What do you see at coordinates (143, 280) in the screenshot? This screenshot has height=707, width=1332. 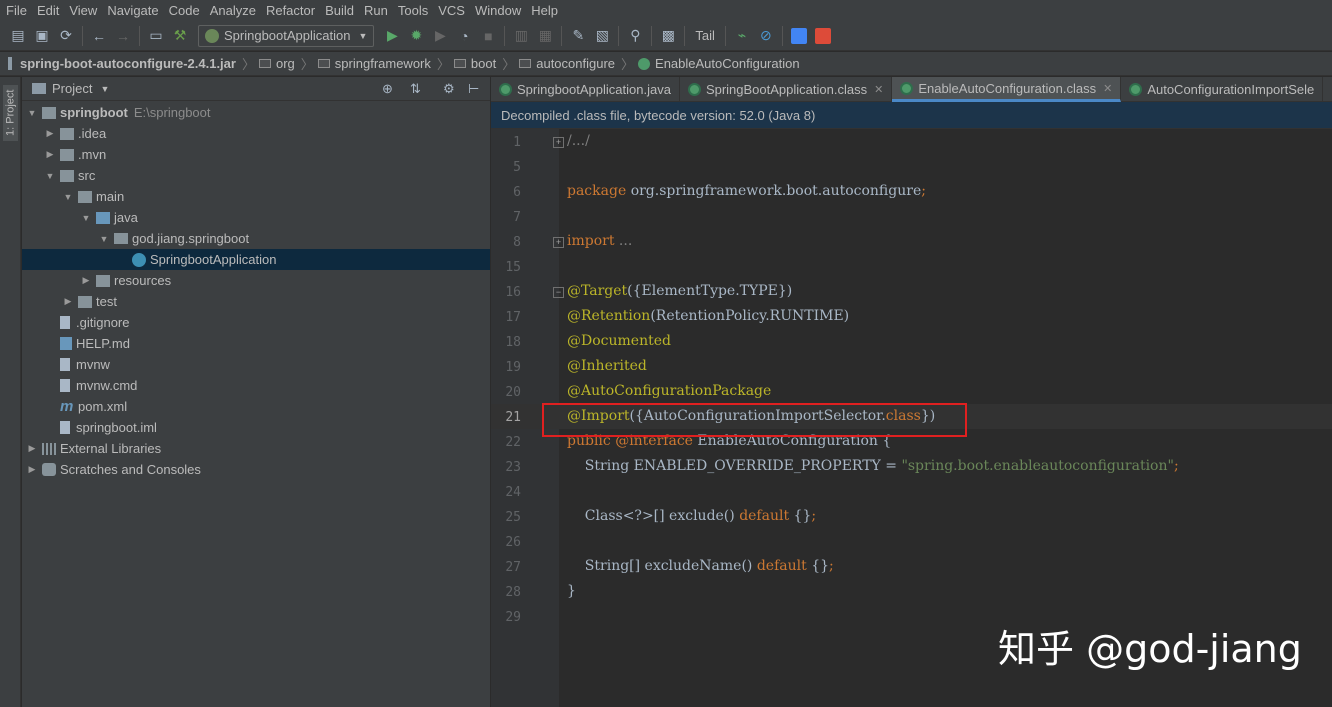 I see `tree-item-label: resources` at bounding box center [143, 280].